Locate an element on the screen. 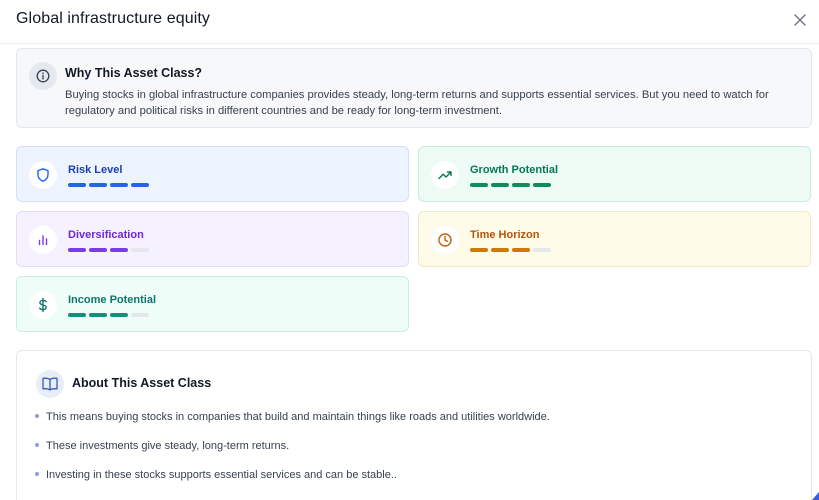  metric-card-growth-potential: Growth Potential is located at coordinates (614, 174).